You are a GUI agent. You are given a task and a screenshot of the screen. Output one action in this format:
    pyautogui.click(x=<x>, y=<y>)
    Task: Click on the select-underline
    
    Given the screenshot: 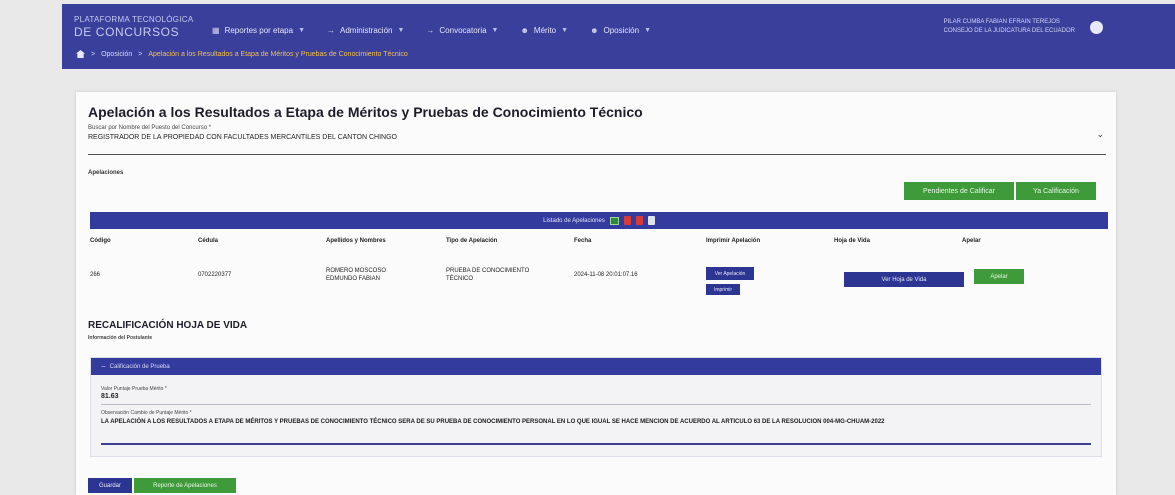 What is the action you would take?
    pyautogui.click(x=597, y=154)
    